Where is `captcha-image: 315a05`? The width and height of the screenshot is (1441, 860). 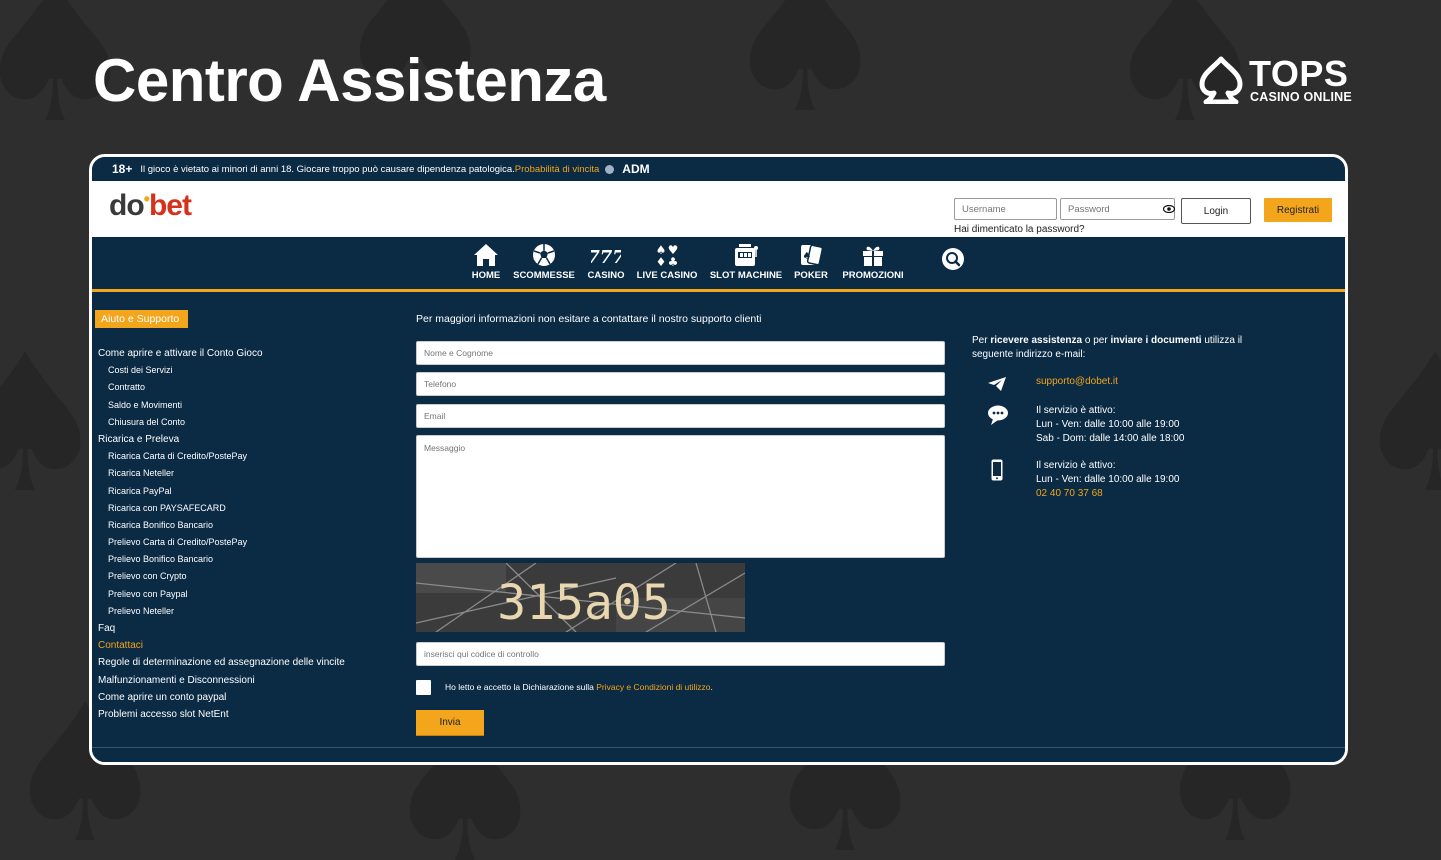
captcha-image: 315a05 is located at coordinates (580, 597).